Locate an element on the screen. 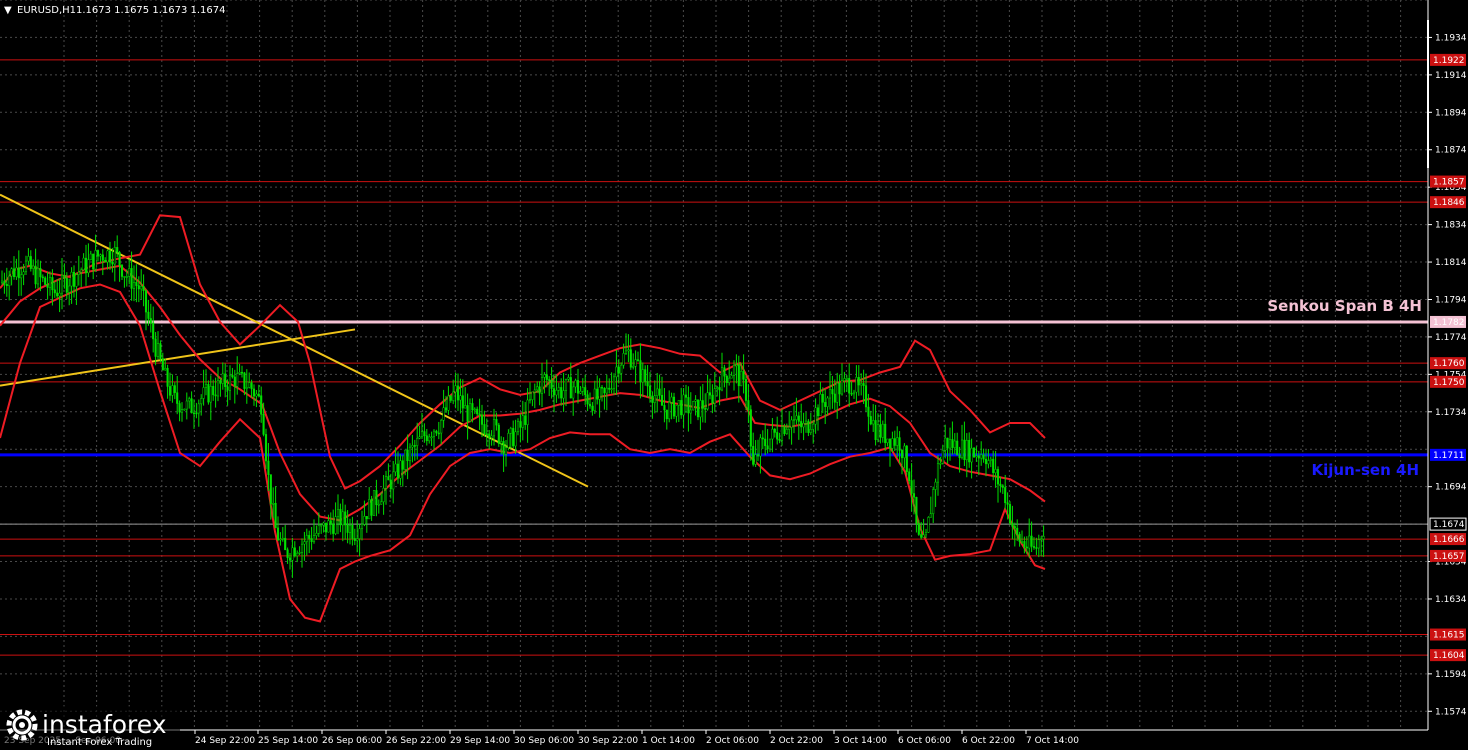 Image resolution: width=1468 pixels, height=750 pixels. x-tick-label: 29 Sep 14:00 is located at coordinates (480, 741).